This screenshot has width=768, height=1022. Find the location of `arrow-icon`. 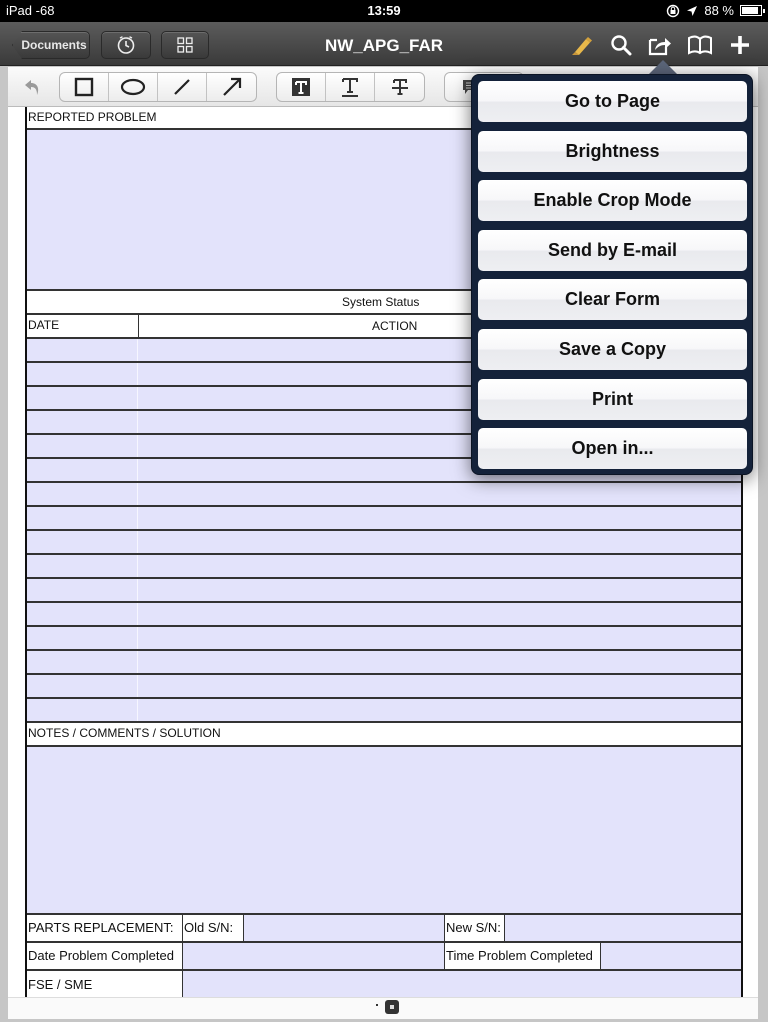

arrow-icon is located at coordinates (231, 86).